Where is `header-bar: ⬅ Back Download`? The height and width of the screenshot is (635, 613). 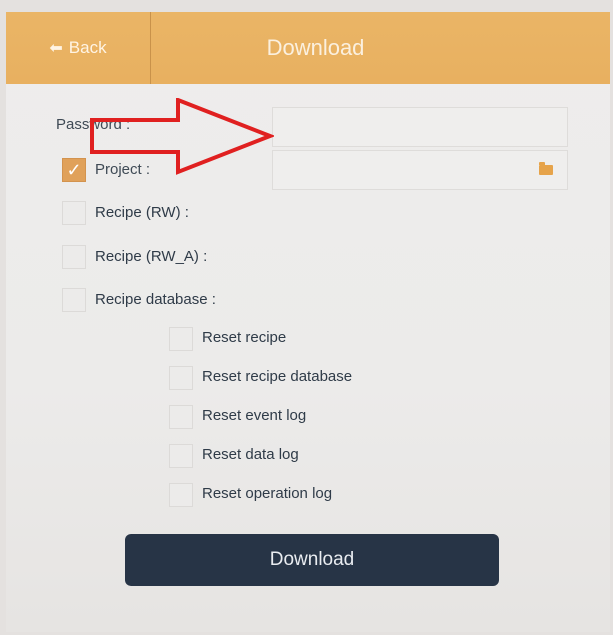
header-bar: ⬅ Back Download is located at coordinates (308, 48).